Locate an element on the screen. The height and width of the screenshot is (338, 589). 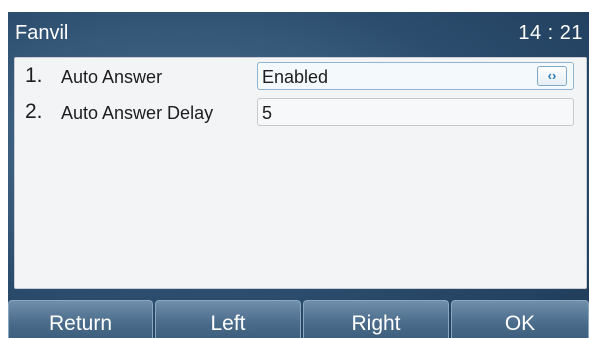
right-softkey: Right is located at coordinates (376, 319).